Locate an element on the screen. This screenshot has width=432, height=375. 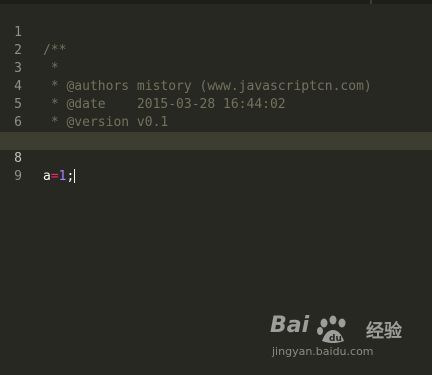
code-line-2: 2 * is located at coordinates (216, 50).